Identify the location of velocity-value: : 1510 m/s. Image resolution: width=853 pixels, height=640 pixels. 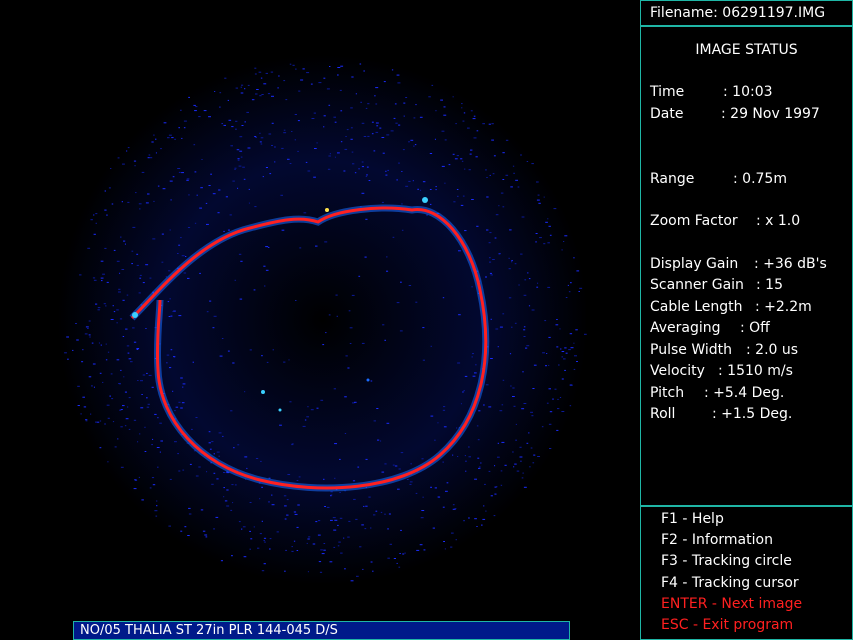
(755, 371).